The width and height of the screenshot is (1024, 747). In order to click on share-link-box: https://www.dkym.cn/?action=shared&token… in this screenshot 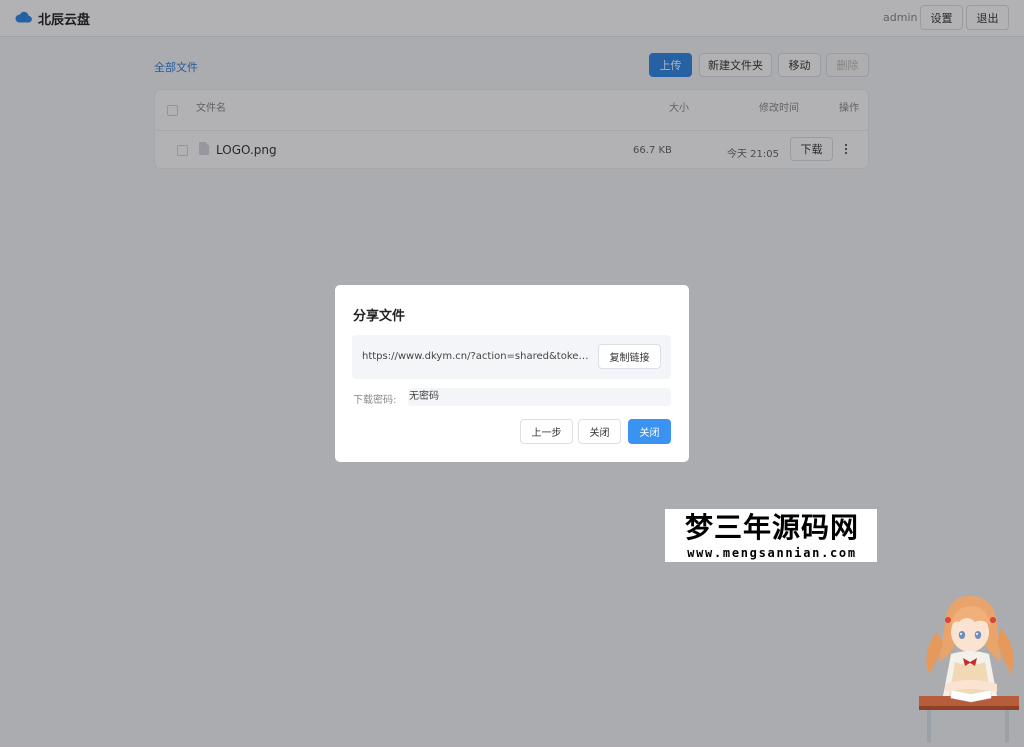, I will do `click(511, 357)`.